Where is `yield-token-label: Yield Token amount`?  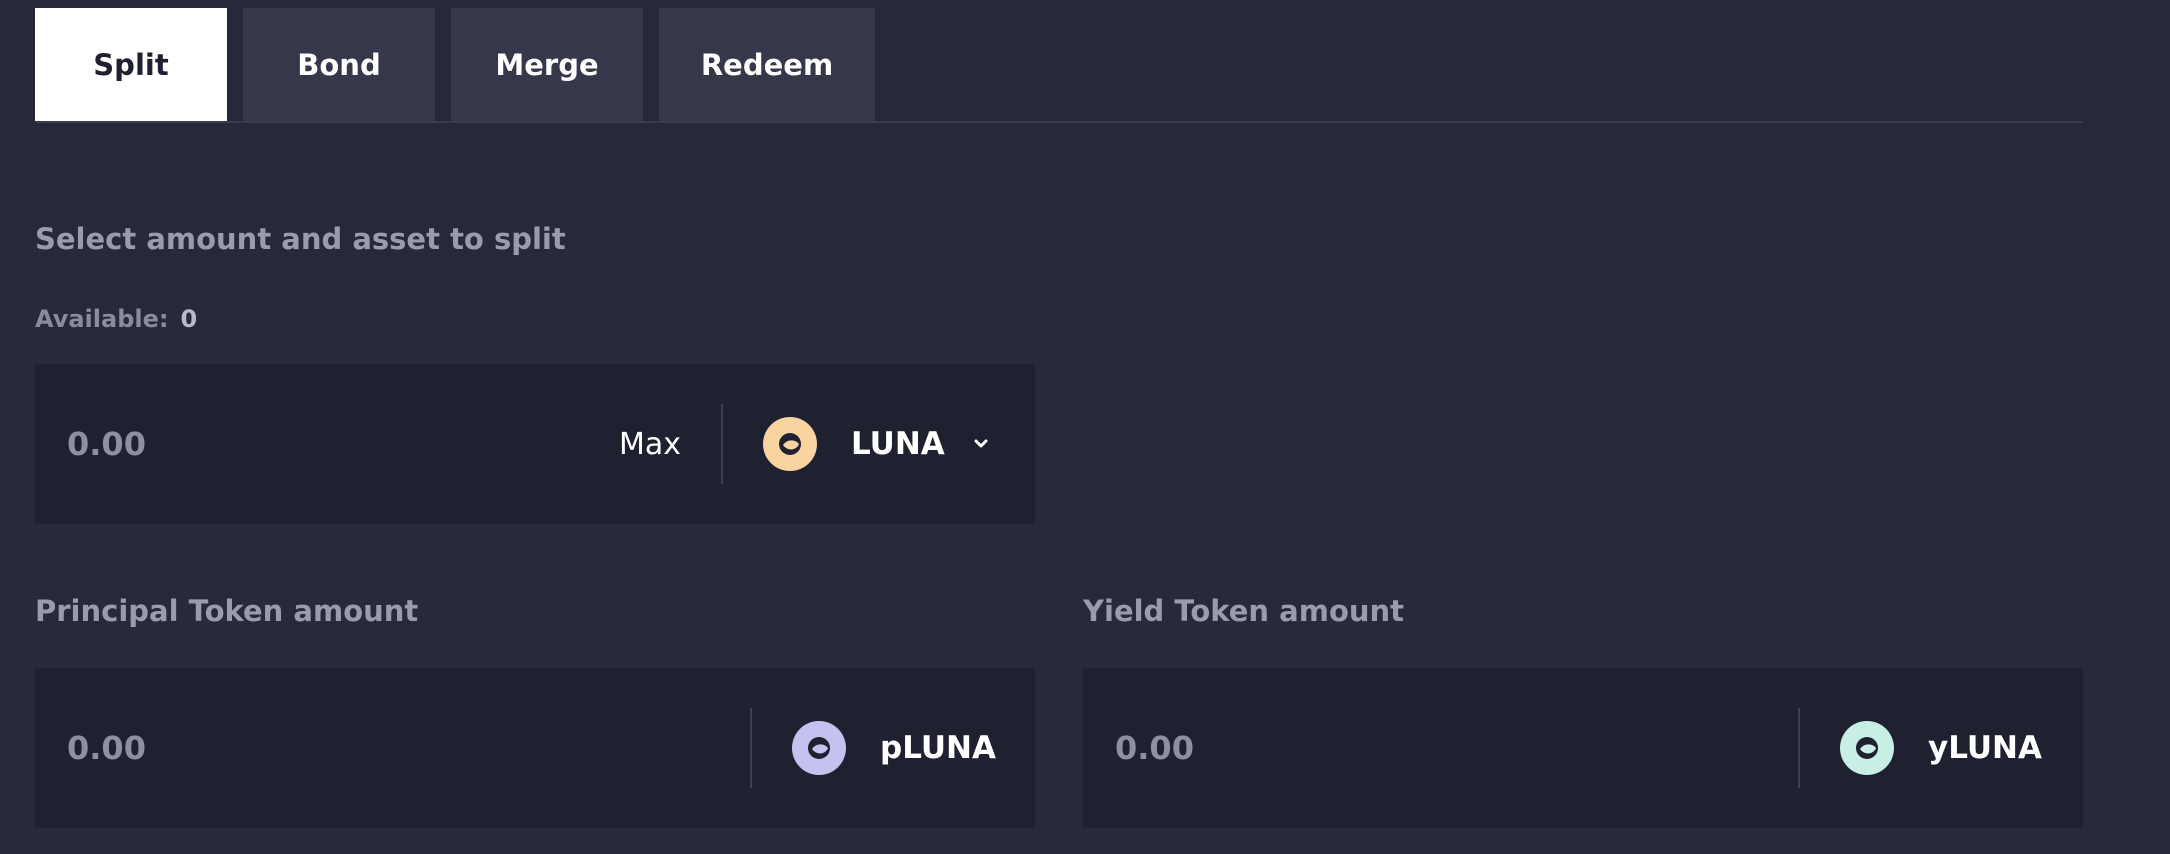
yield-token-label: Yield Token amount is located at coordinates (1244, 611).